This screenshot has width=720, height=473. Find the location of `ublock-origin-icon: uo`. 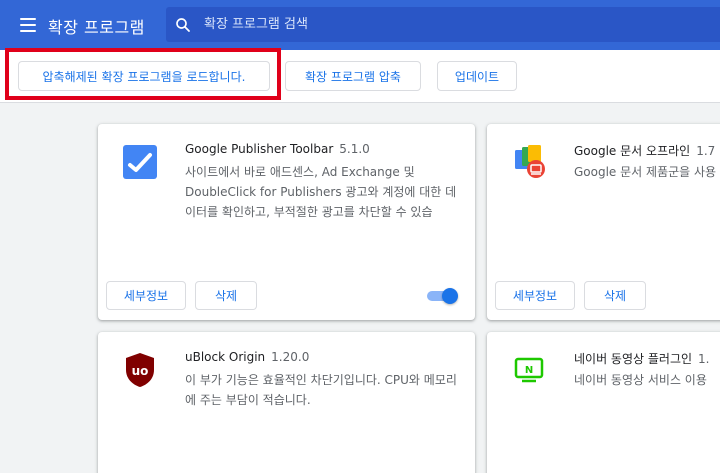

ublock-origin-icon: uo is located at coordinates (140, 370).